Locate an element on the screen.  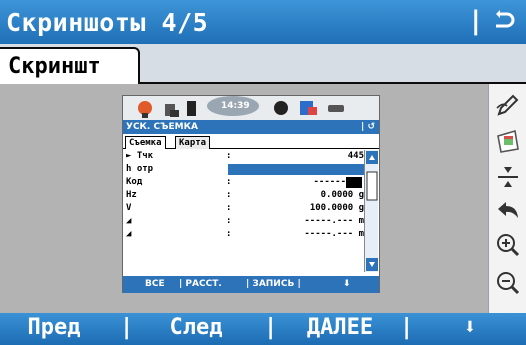
preview-status-bar: 14:39 is located at coordinates (251, 108).